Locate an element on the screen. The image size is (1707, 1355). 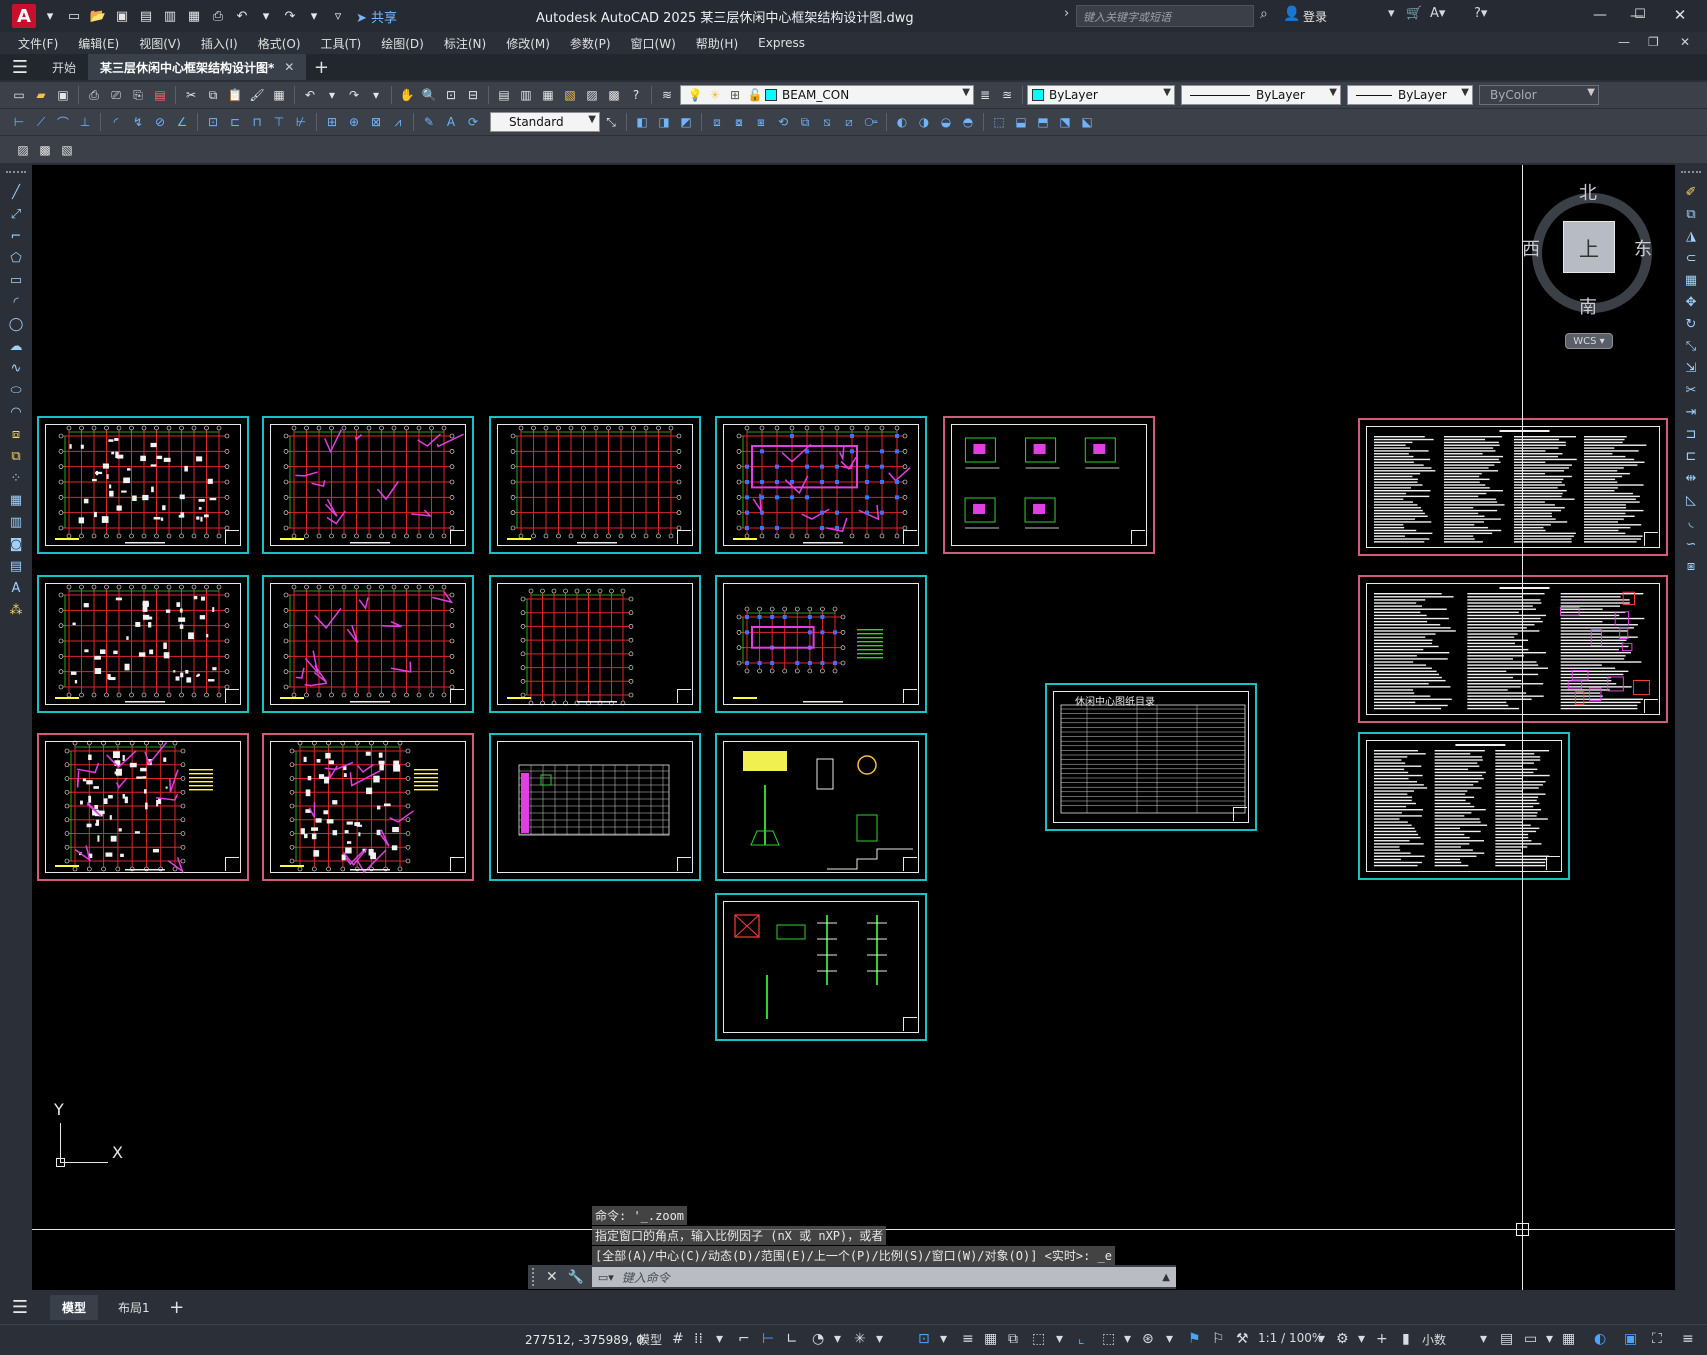
match-properties-icon: 🖌 is located at coordinates (257, 95).